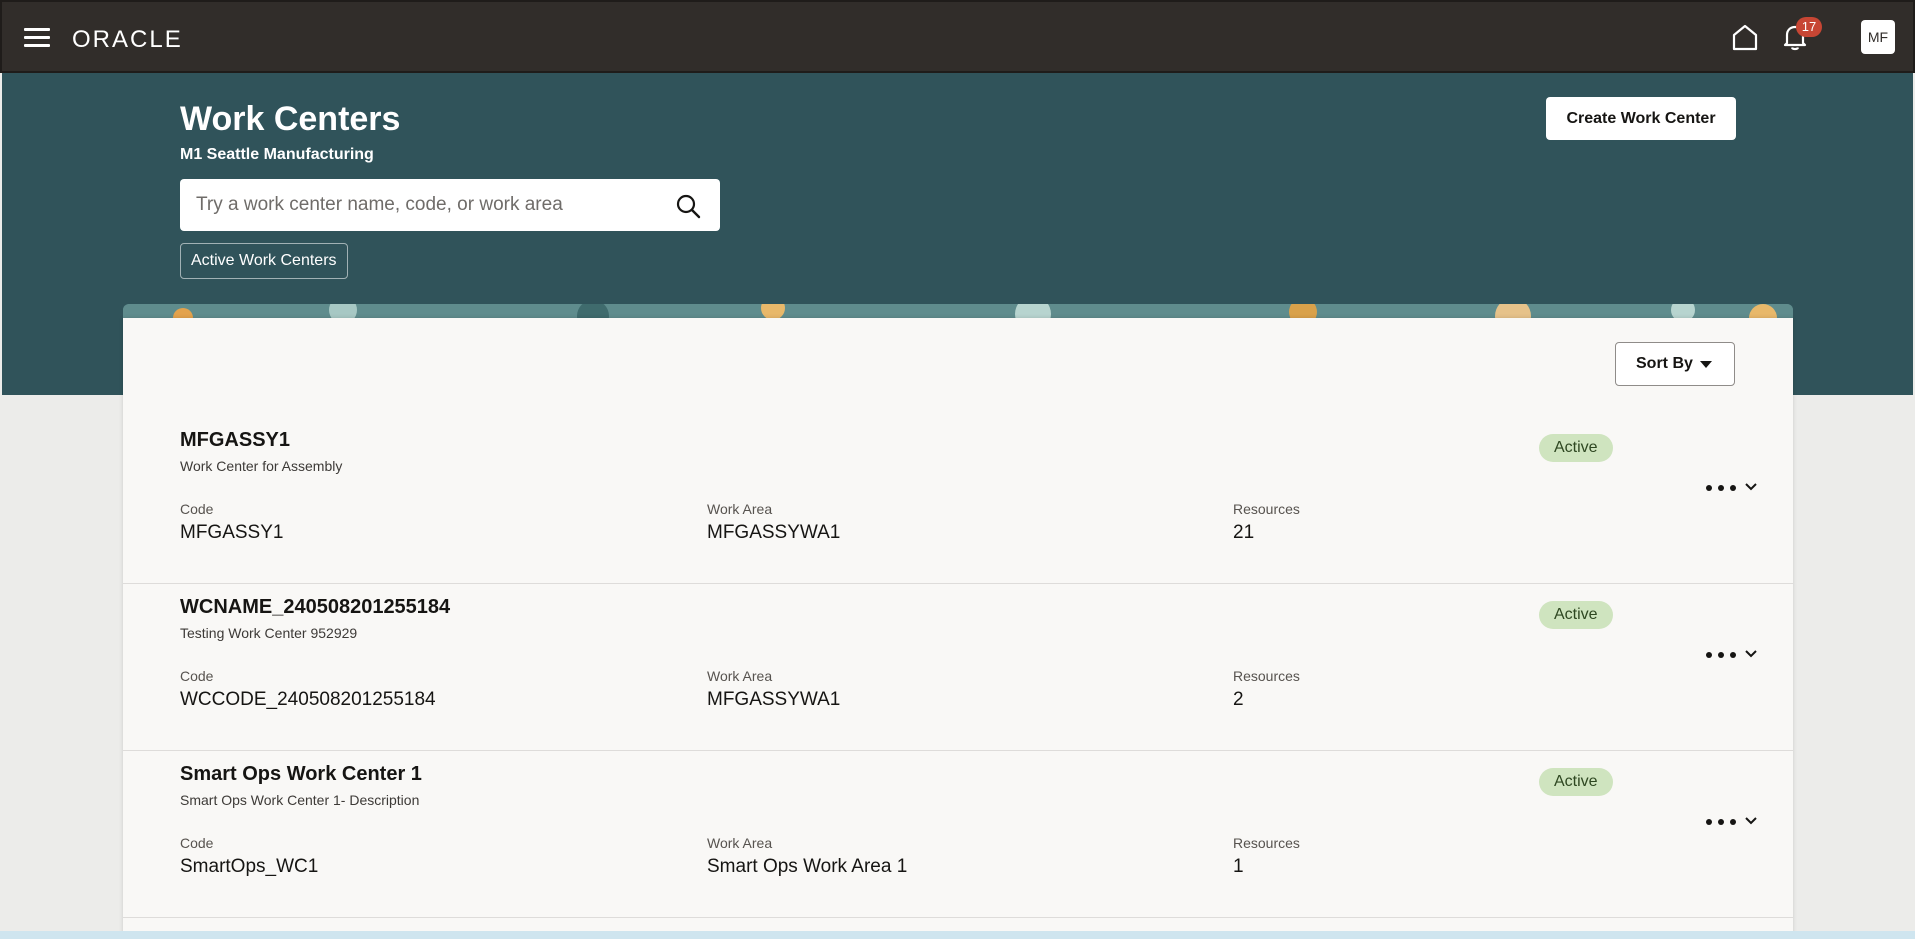  What do you see at coordinates (301, 774) in the screenshot?
I see `work-center-name: Smart Ops Work Center 1` at bounding box center [301, 774].